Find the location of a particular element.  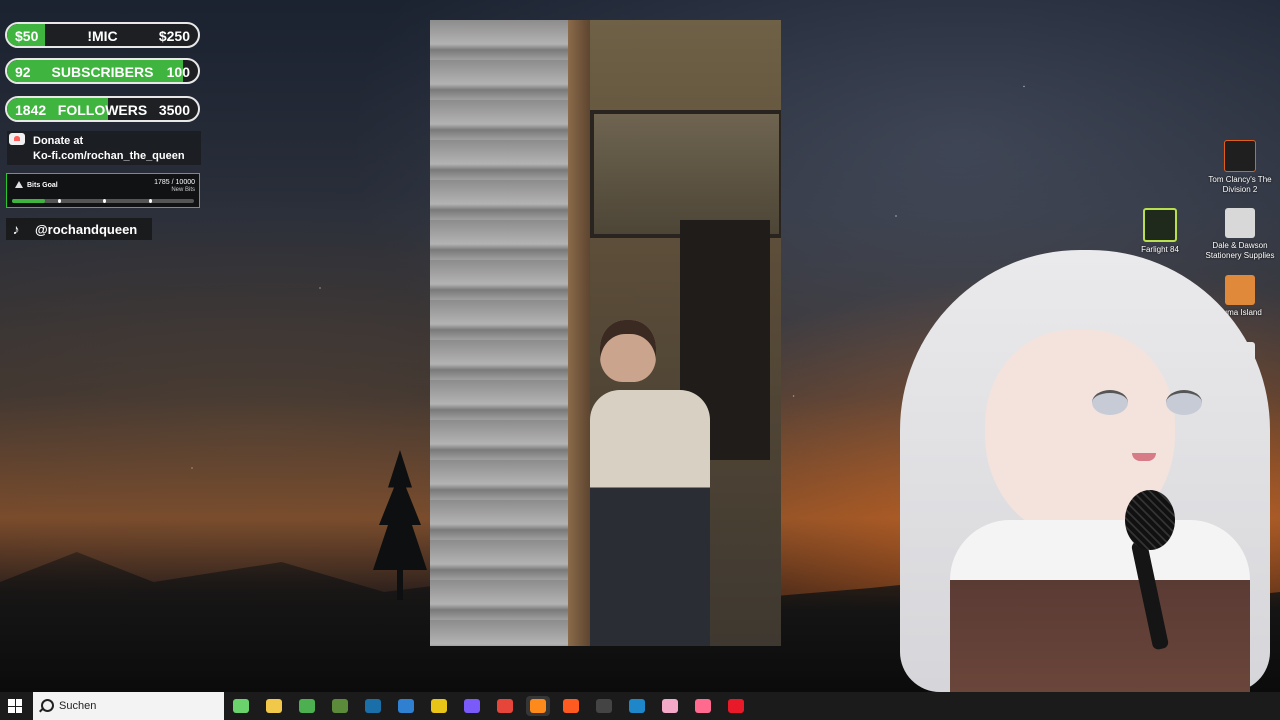

taskbar-item-xbox is located at coordinates (307, 706).